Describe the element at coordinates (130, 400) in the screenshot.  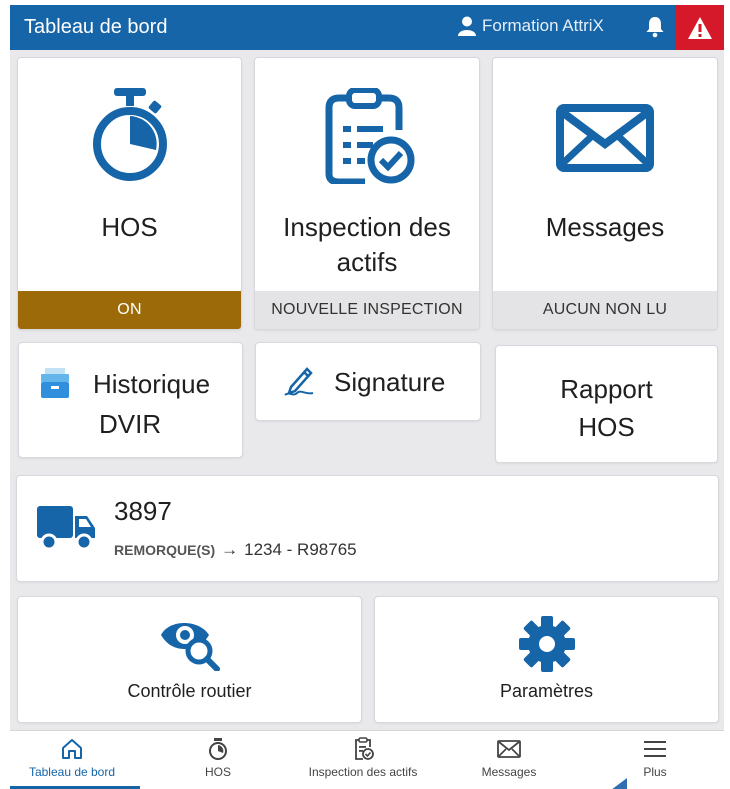
I see `dvir-history-button: Historique DVIR` at that location.